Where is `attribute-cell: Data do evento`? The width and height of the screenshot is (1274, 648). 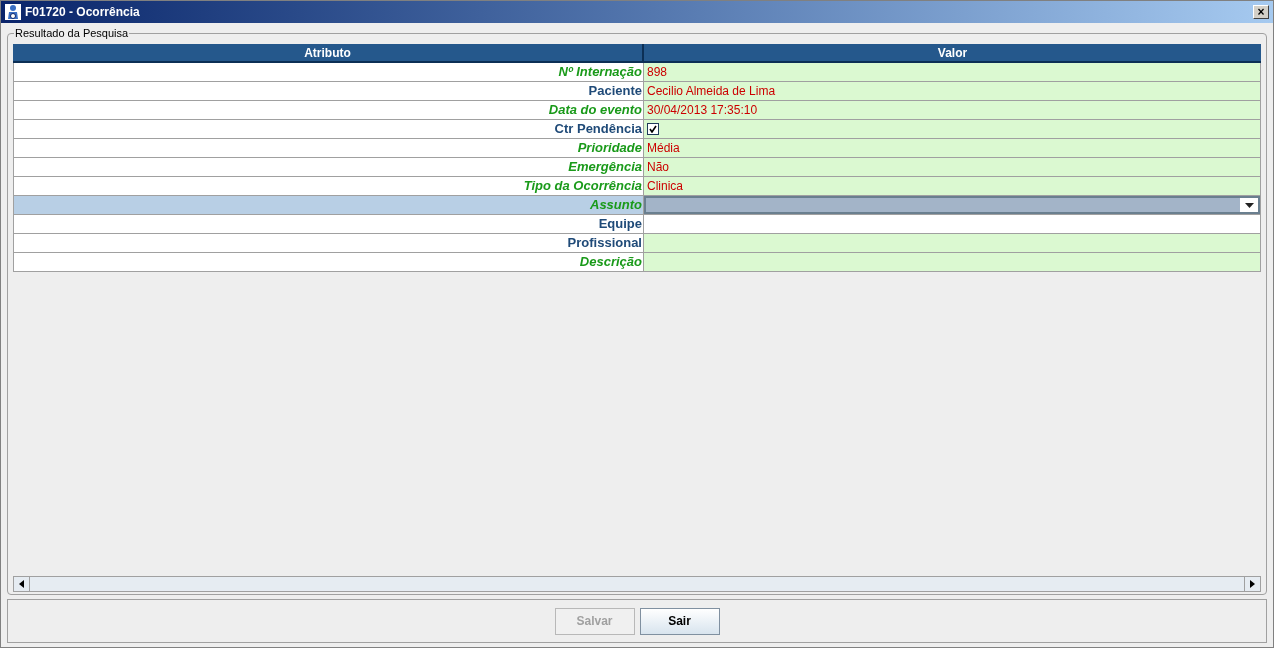 attribute-cell: Data do evento is located at coordinates (328, 110).